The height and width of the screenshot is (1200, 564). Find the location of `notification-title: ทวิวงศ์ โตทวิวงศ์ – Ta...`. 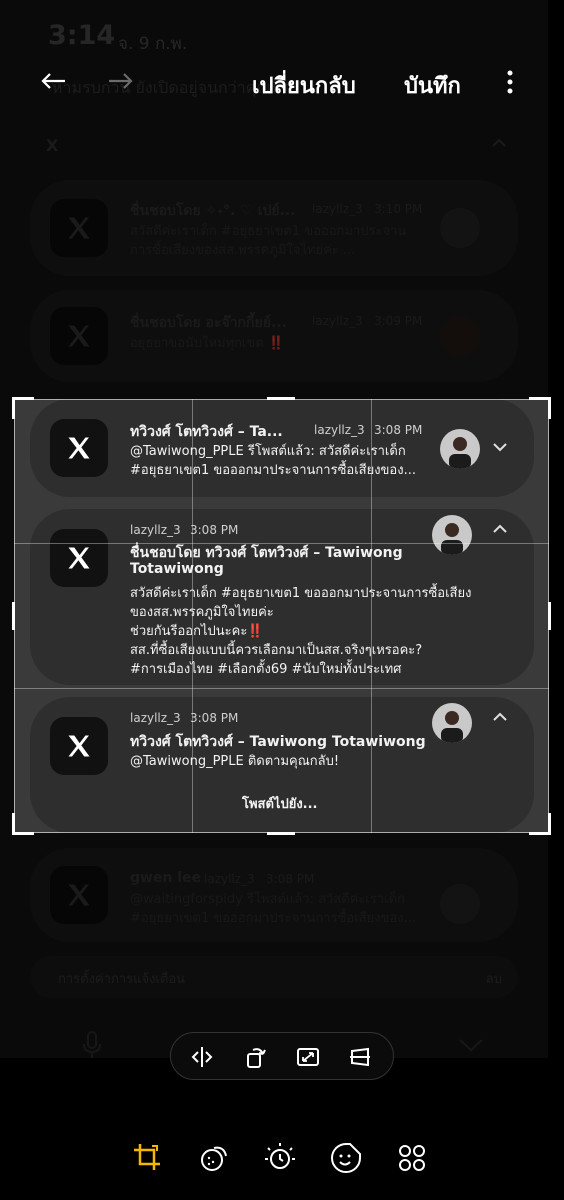

notification-title: ทวิวงศ์ โตทวิวงศ์ – Ta... is located at coordinates (206, 432).